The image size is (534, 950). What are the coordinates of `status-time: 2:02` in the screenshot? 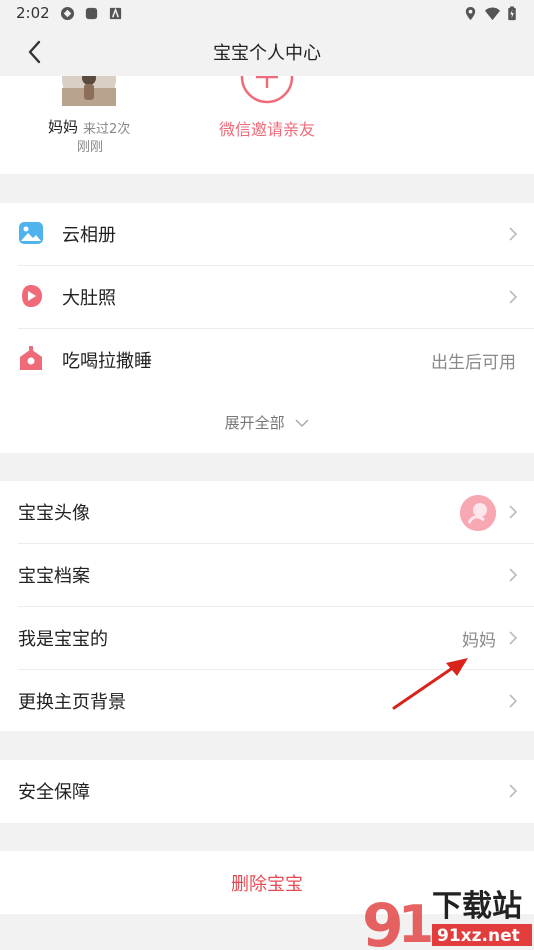 It's located at (33, 13).